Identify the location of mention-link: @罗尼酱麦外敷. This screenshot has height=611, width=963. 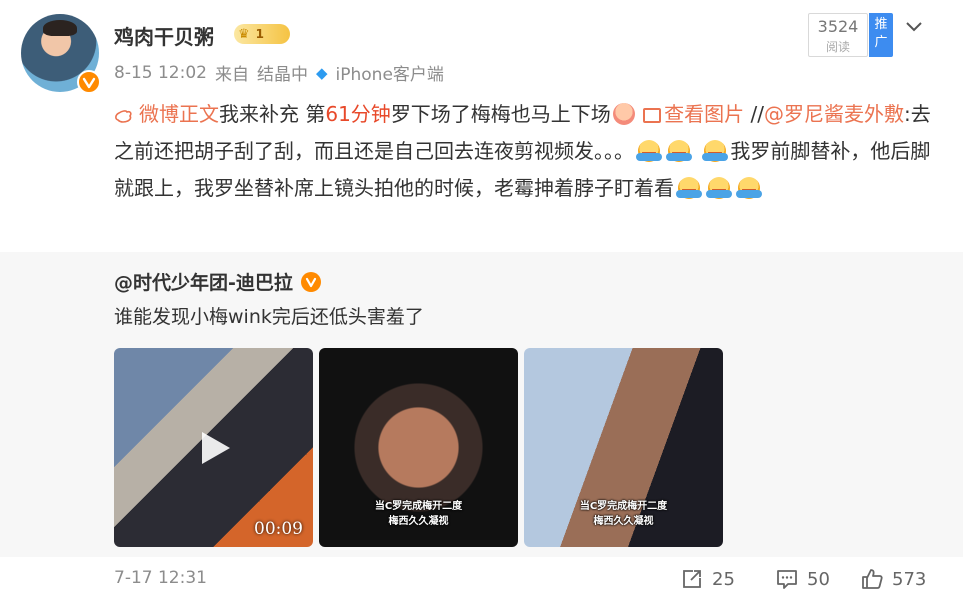
(834, 114).